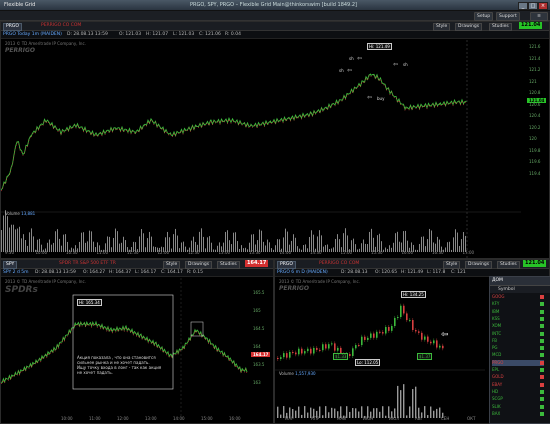 The height and width of the screenshot is (424, 550). Describe the element at coordinates (407, 252) in the screenshot. I see `x-tick-label: 16:00` at that location.